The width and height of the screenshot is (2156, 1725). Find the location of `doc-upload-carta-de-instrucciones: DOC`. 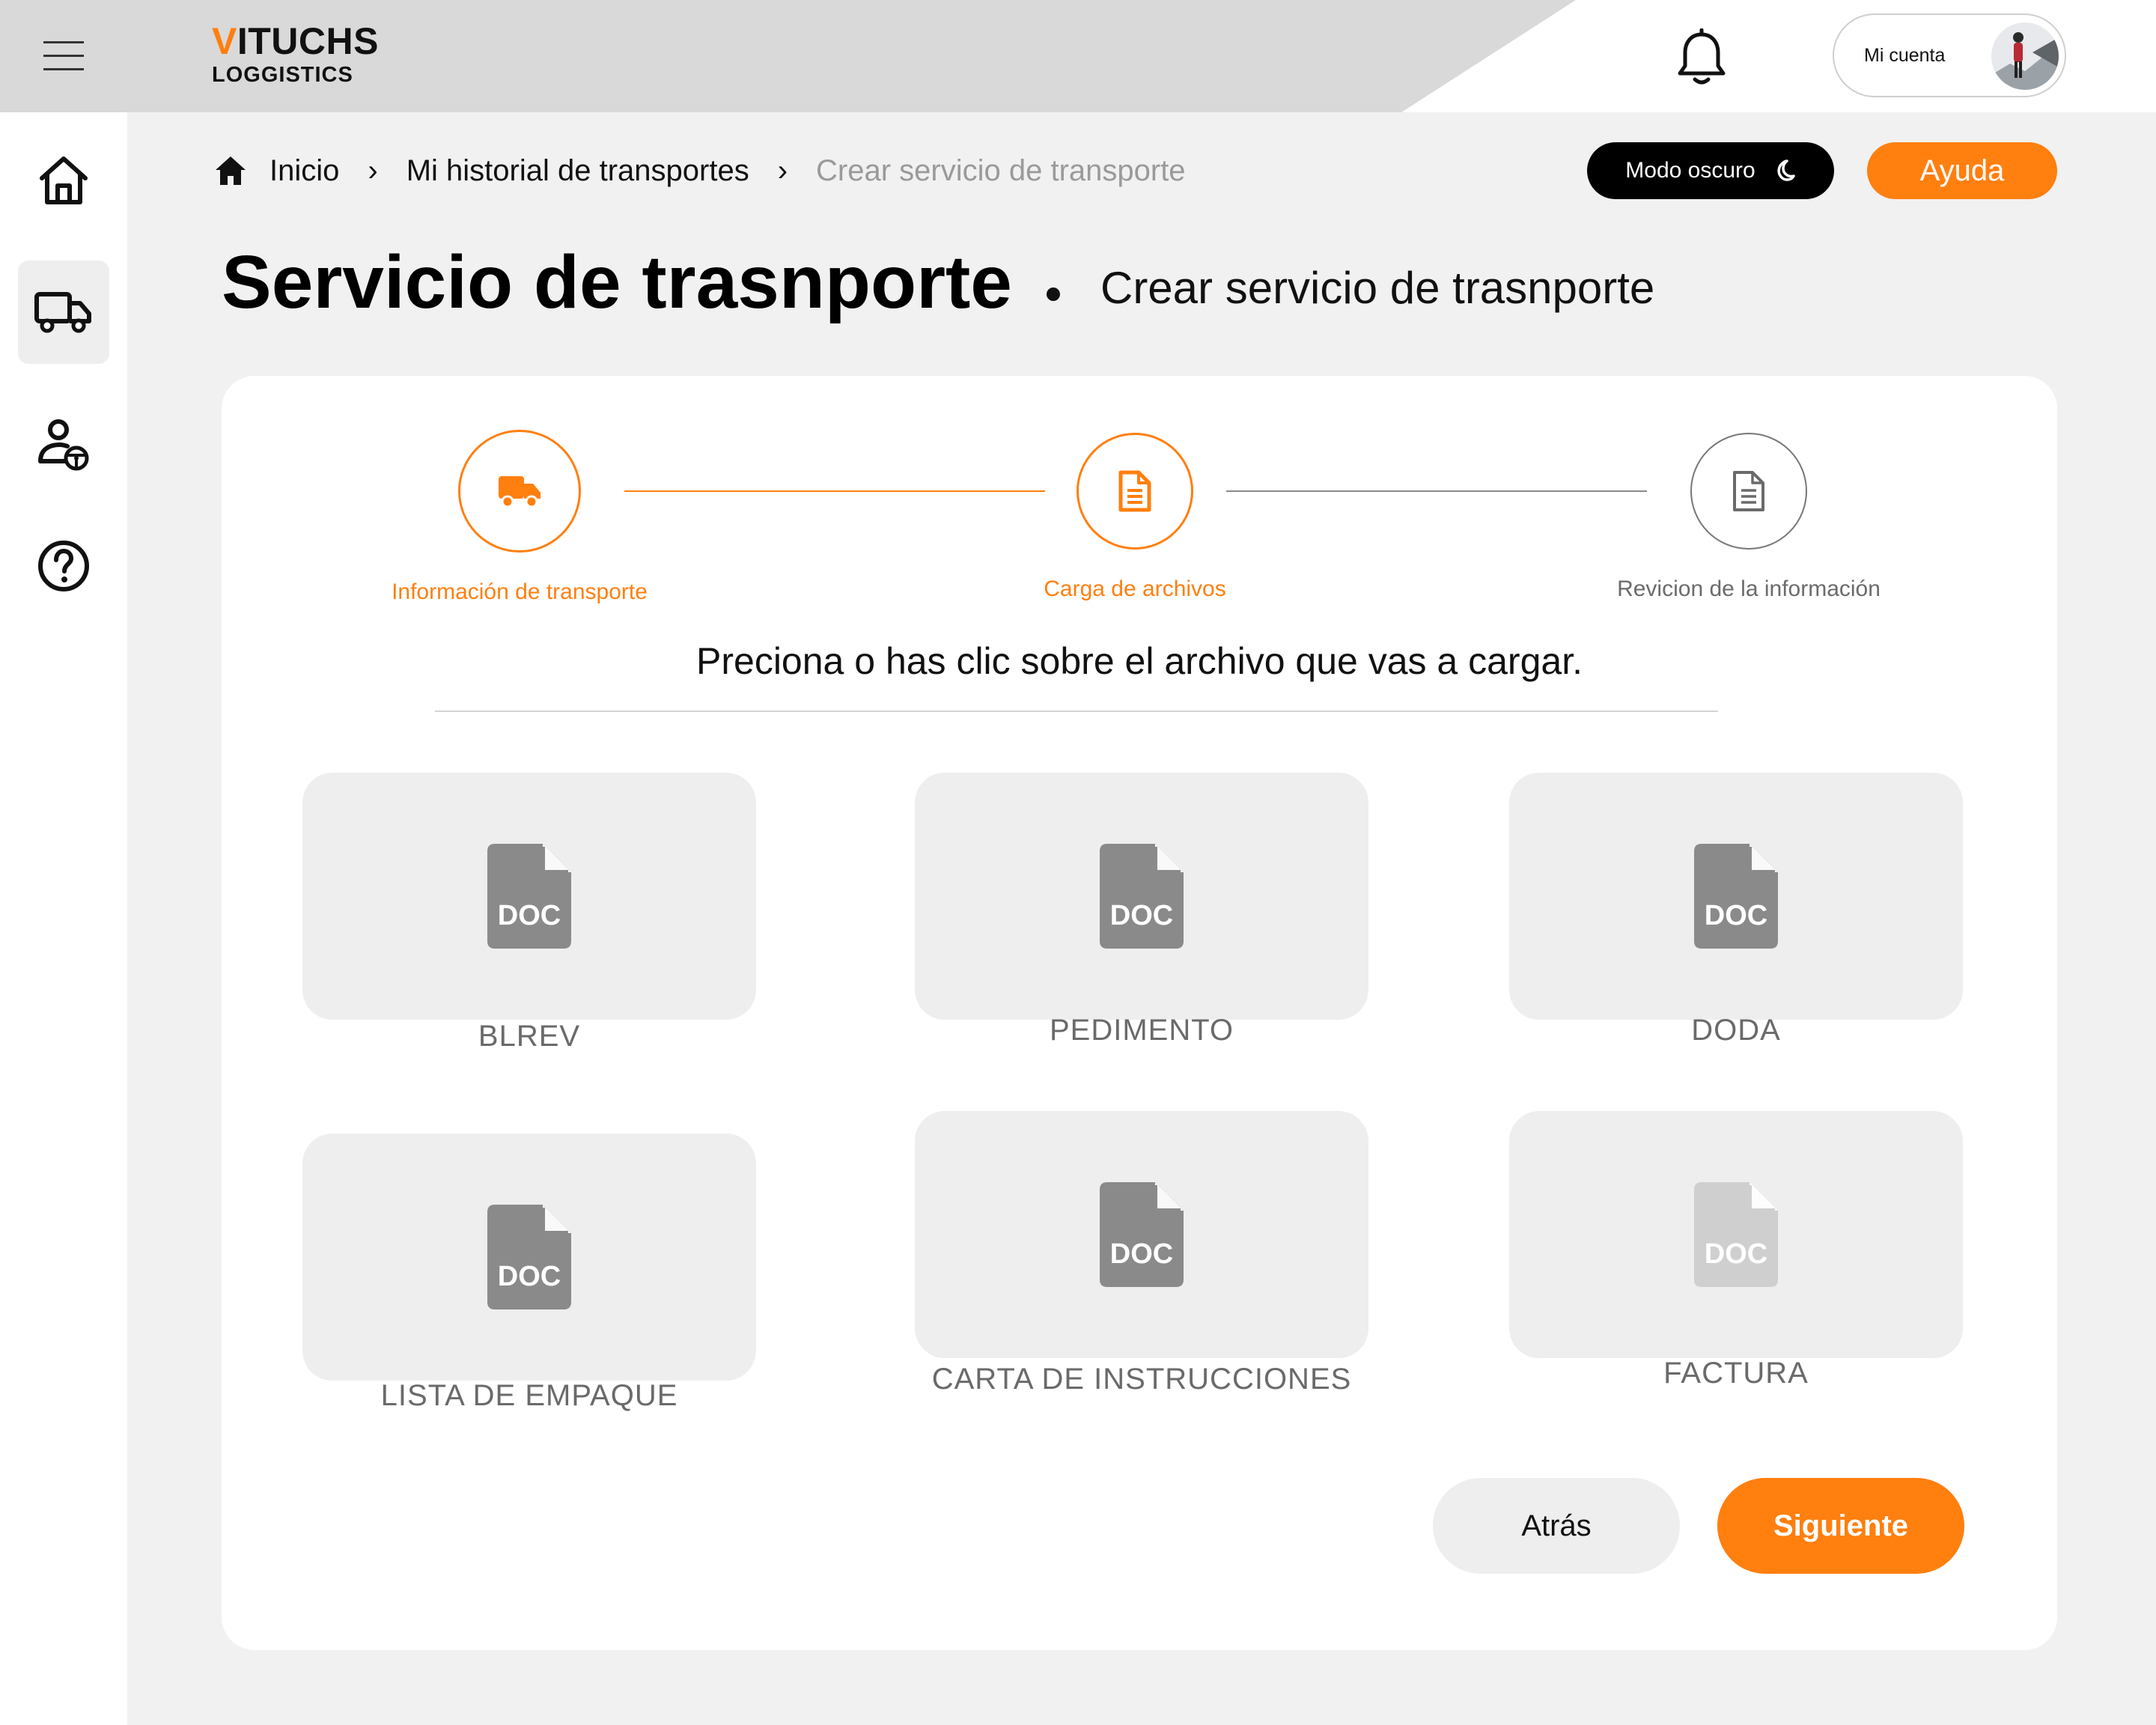

doc-upload-carta-de-instrucciones: DOC is located at coordinates (1141, 1234).